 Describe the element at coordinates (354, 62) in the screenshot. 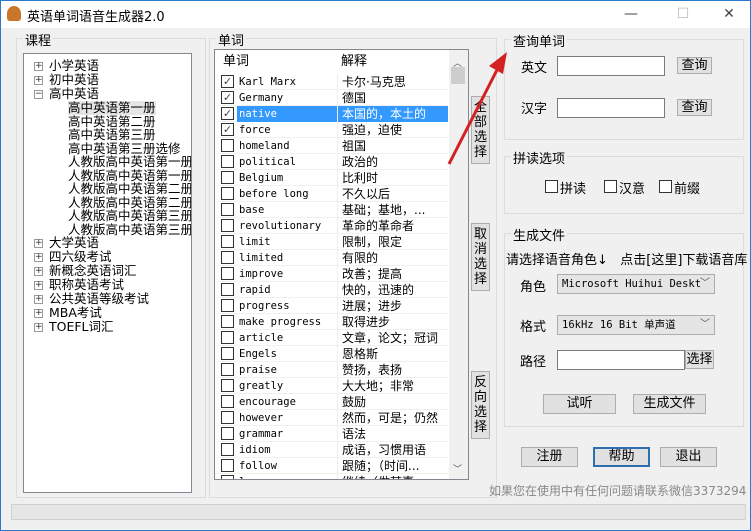

I see `column-header-meaning: 解释` at that location.